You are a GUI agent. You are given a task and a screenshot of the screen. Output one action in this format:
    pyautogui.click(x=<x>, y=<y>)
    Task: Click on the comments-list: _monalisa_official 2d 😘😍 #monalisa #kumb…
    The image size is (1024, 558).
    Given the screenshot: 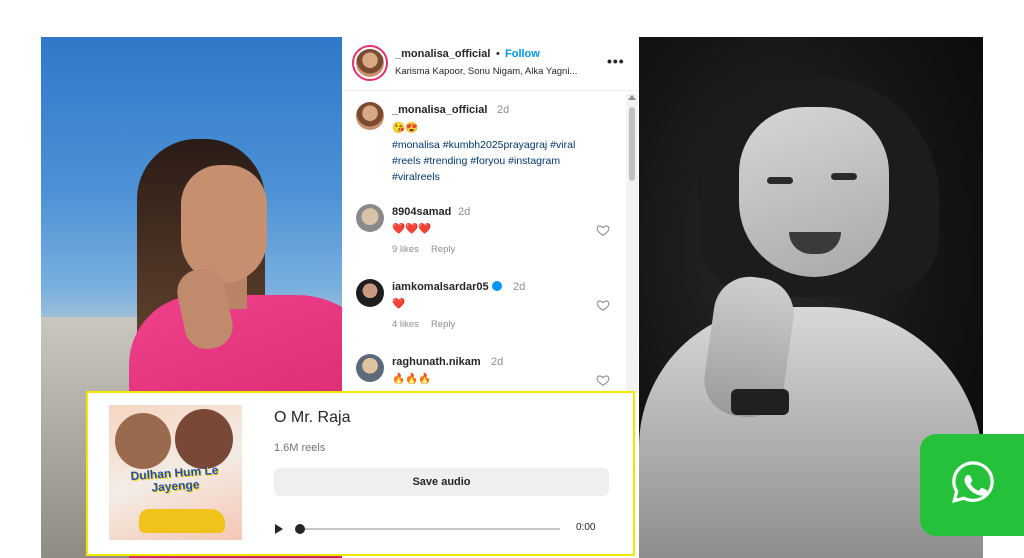 What is the action you would take?
    pyautogui.click(x=484, y=242)
    